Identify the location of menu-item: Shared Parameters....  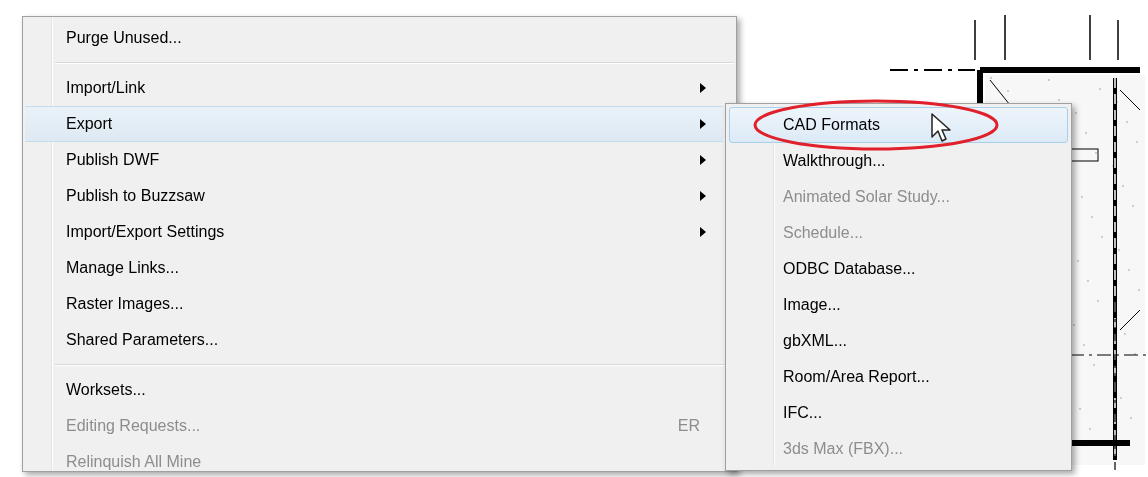
(374, 340).